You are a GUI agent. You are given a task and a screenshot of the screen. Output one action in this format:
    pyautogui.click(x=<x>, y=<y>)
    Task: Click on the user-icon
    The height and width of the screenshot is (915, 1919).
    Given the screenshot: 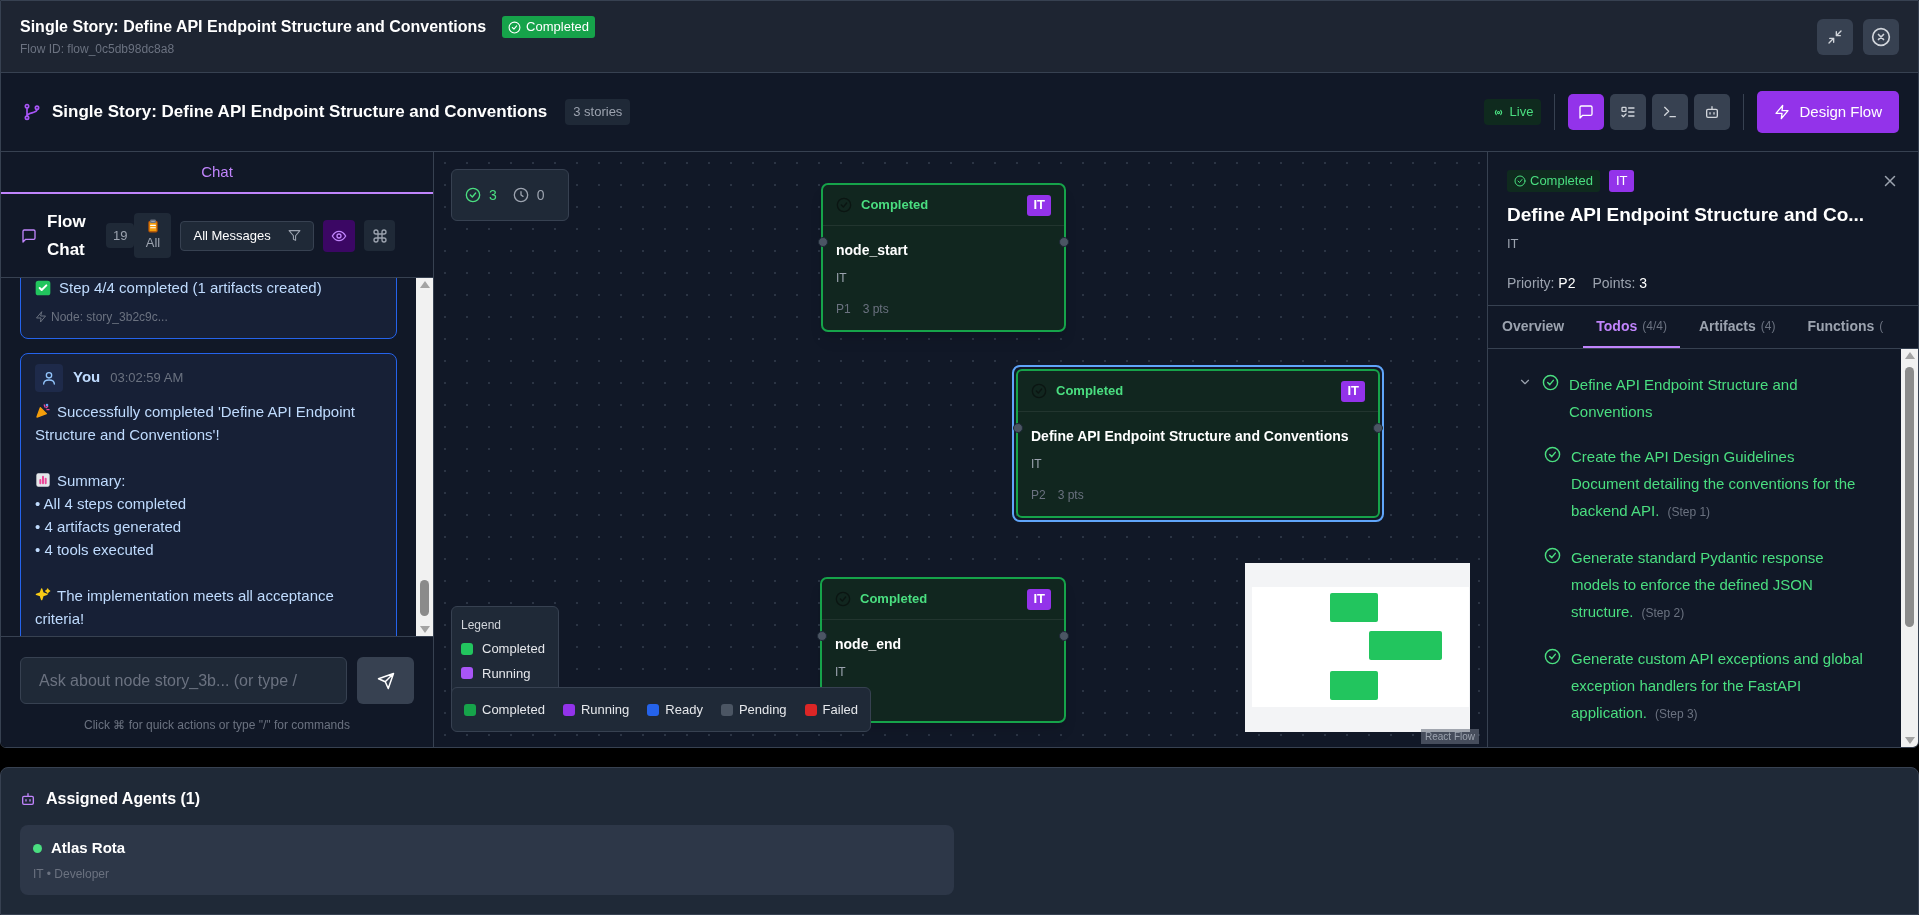 What is the action you would take?
    pyautogui.click(x=49, y=377)
    